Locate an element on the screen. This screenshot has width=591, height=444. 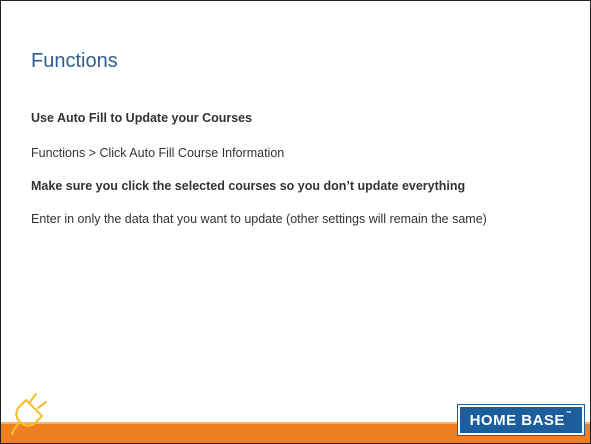
home-base-logo: HOME BASE ™ is located at coordinates (521, 420).